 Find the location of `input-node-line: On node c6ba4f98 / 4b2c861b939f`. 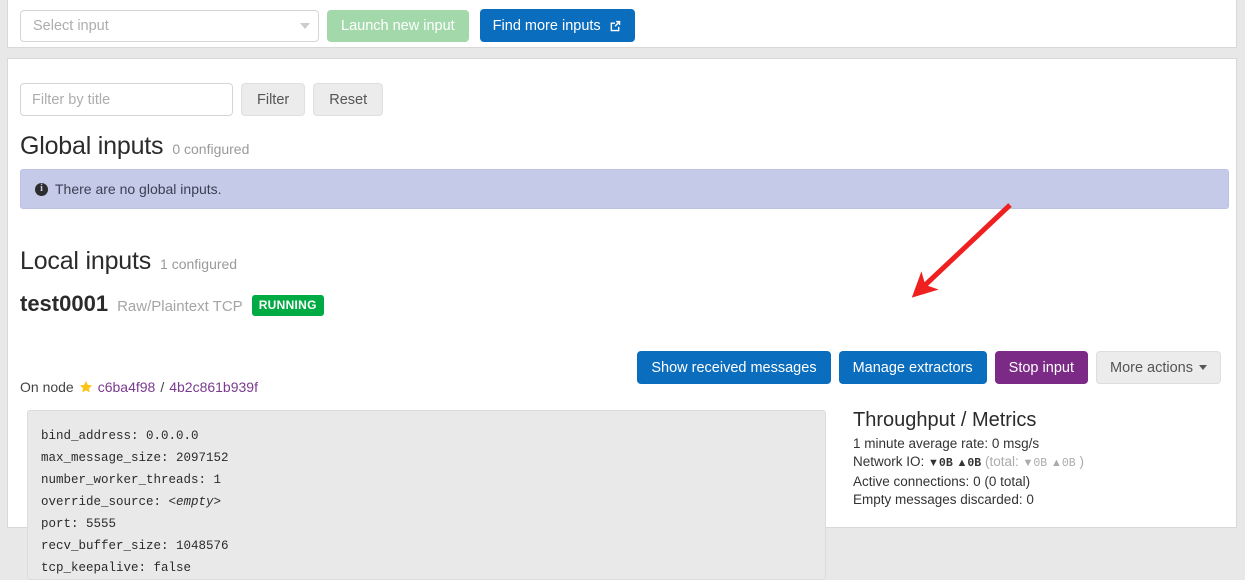

input-node-line: On node c6ba4f98 / 4b2c861b939f is located at coordinates (139, 387).